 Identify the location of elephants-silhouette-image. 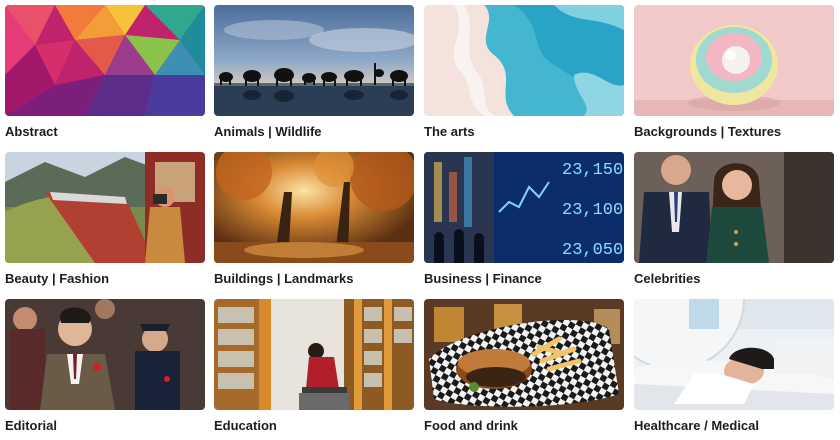
(314, 60).